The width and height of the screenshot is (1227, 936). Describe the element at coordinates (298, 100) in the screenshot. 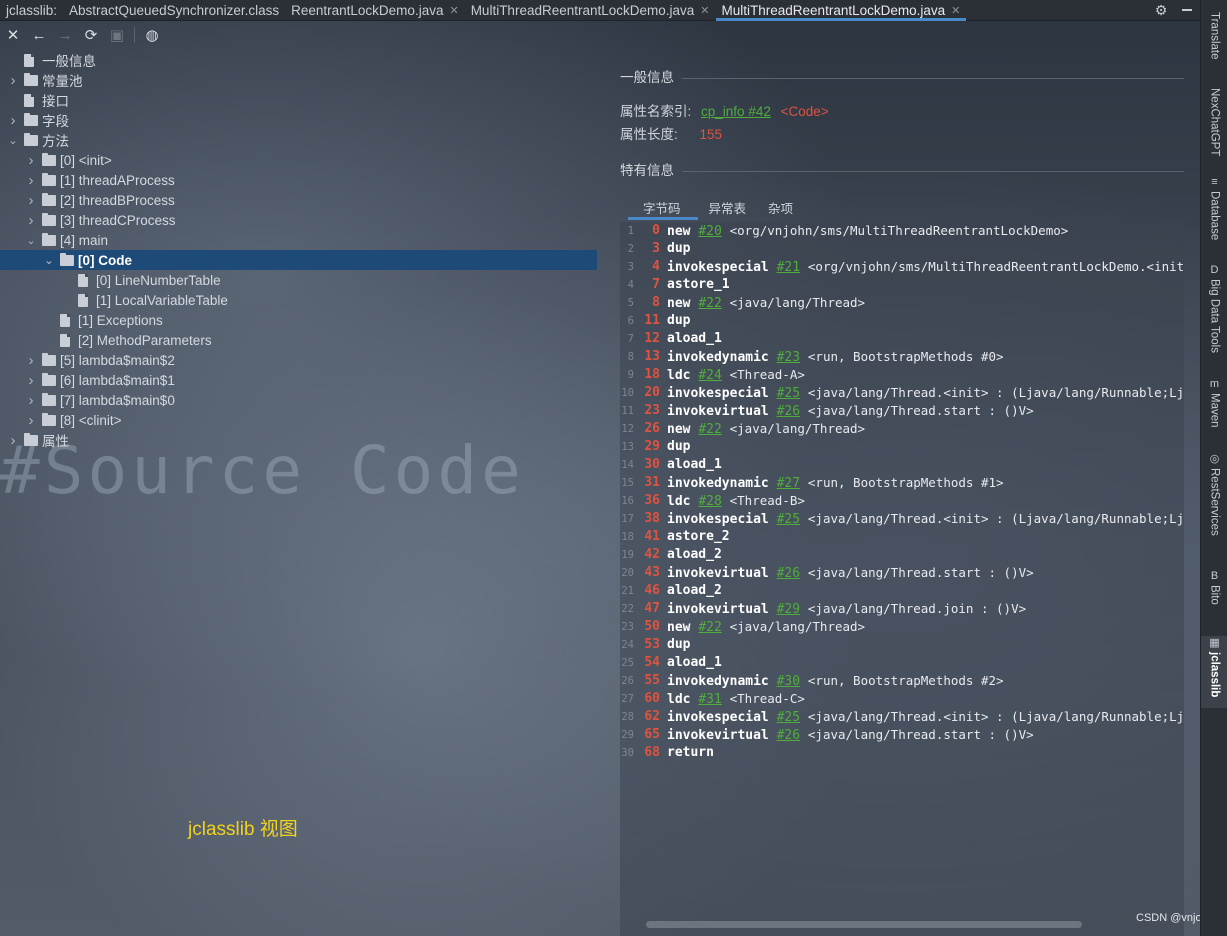

I see `tree-node: 接口` at that location.